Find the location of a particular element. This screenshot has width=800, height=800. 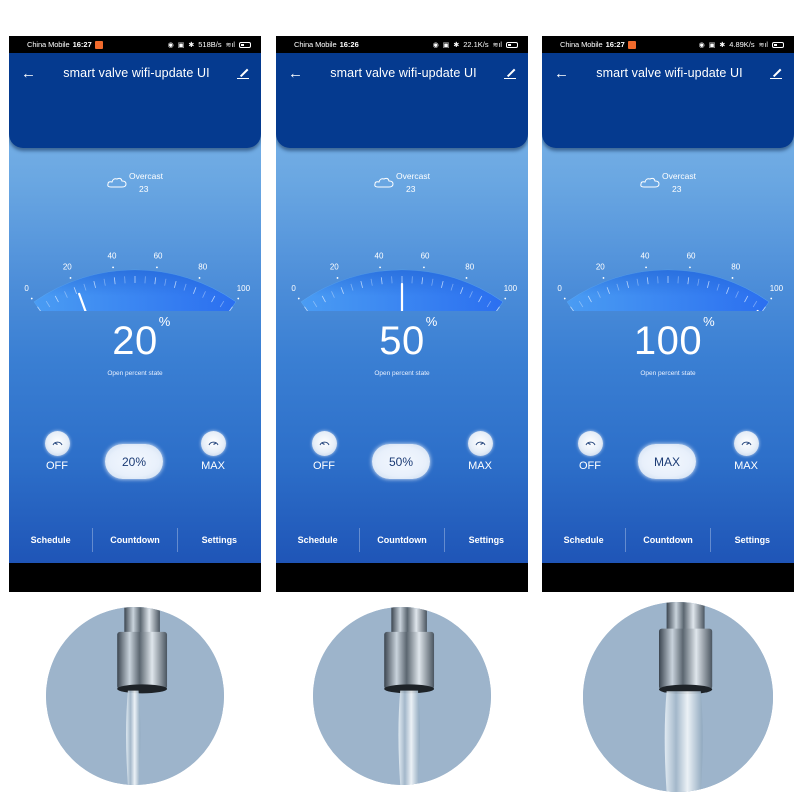

gauge-tick-label: 60 is located at coordinates (158, 255).